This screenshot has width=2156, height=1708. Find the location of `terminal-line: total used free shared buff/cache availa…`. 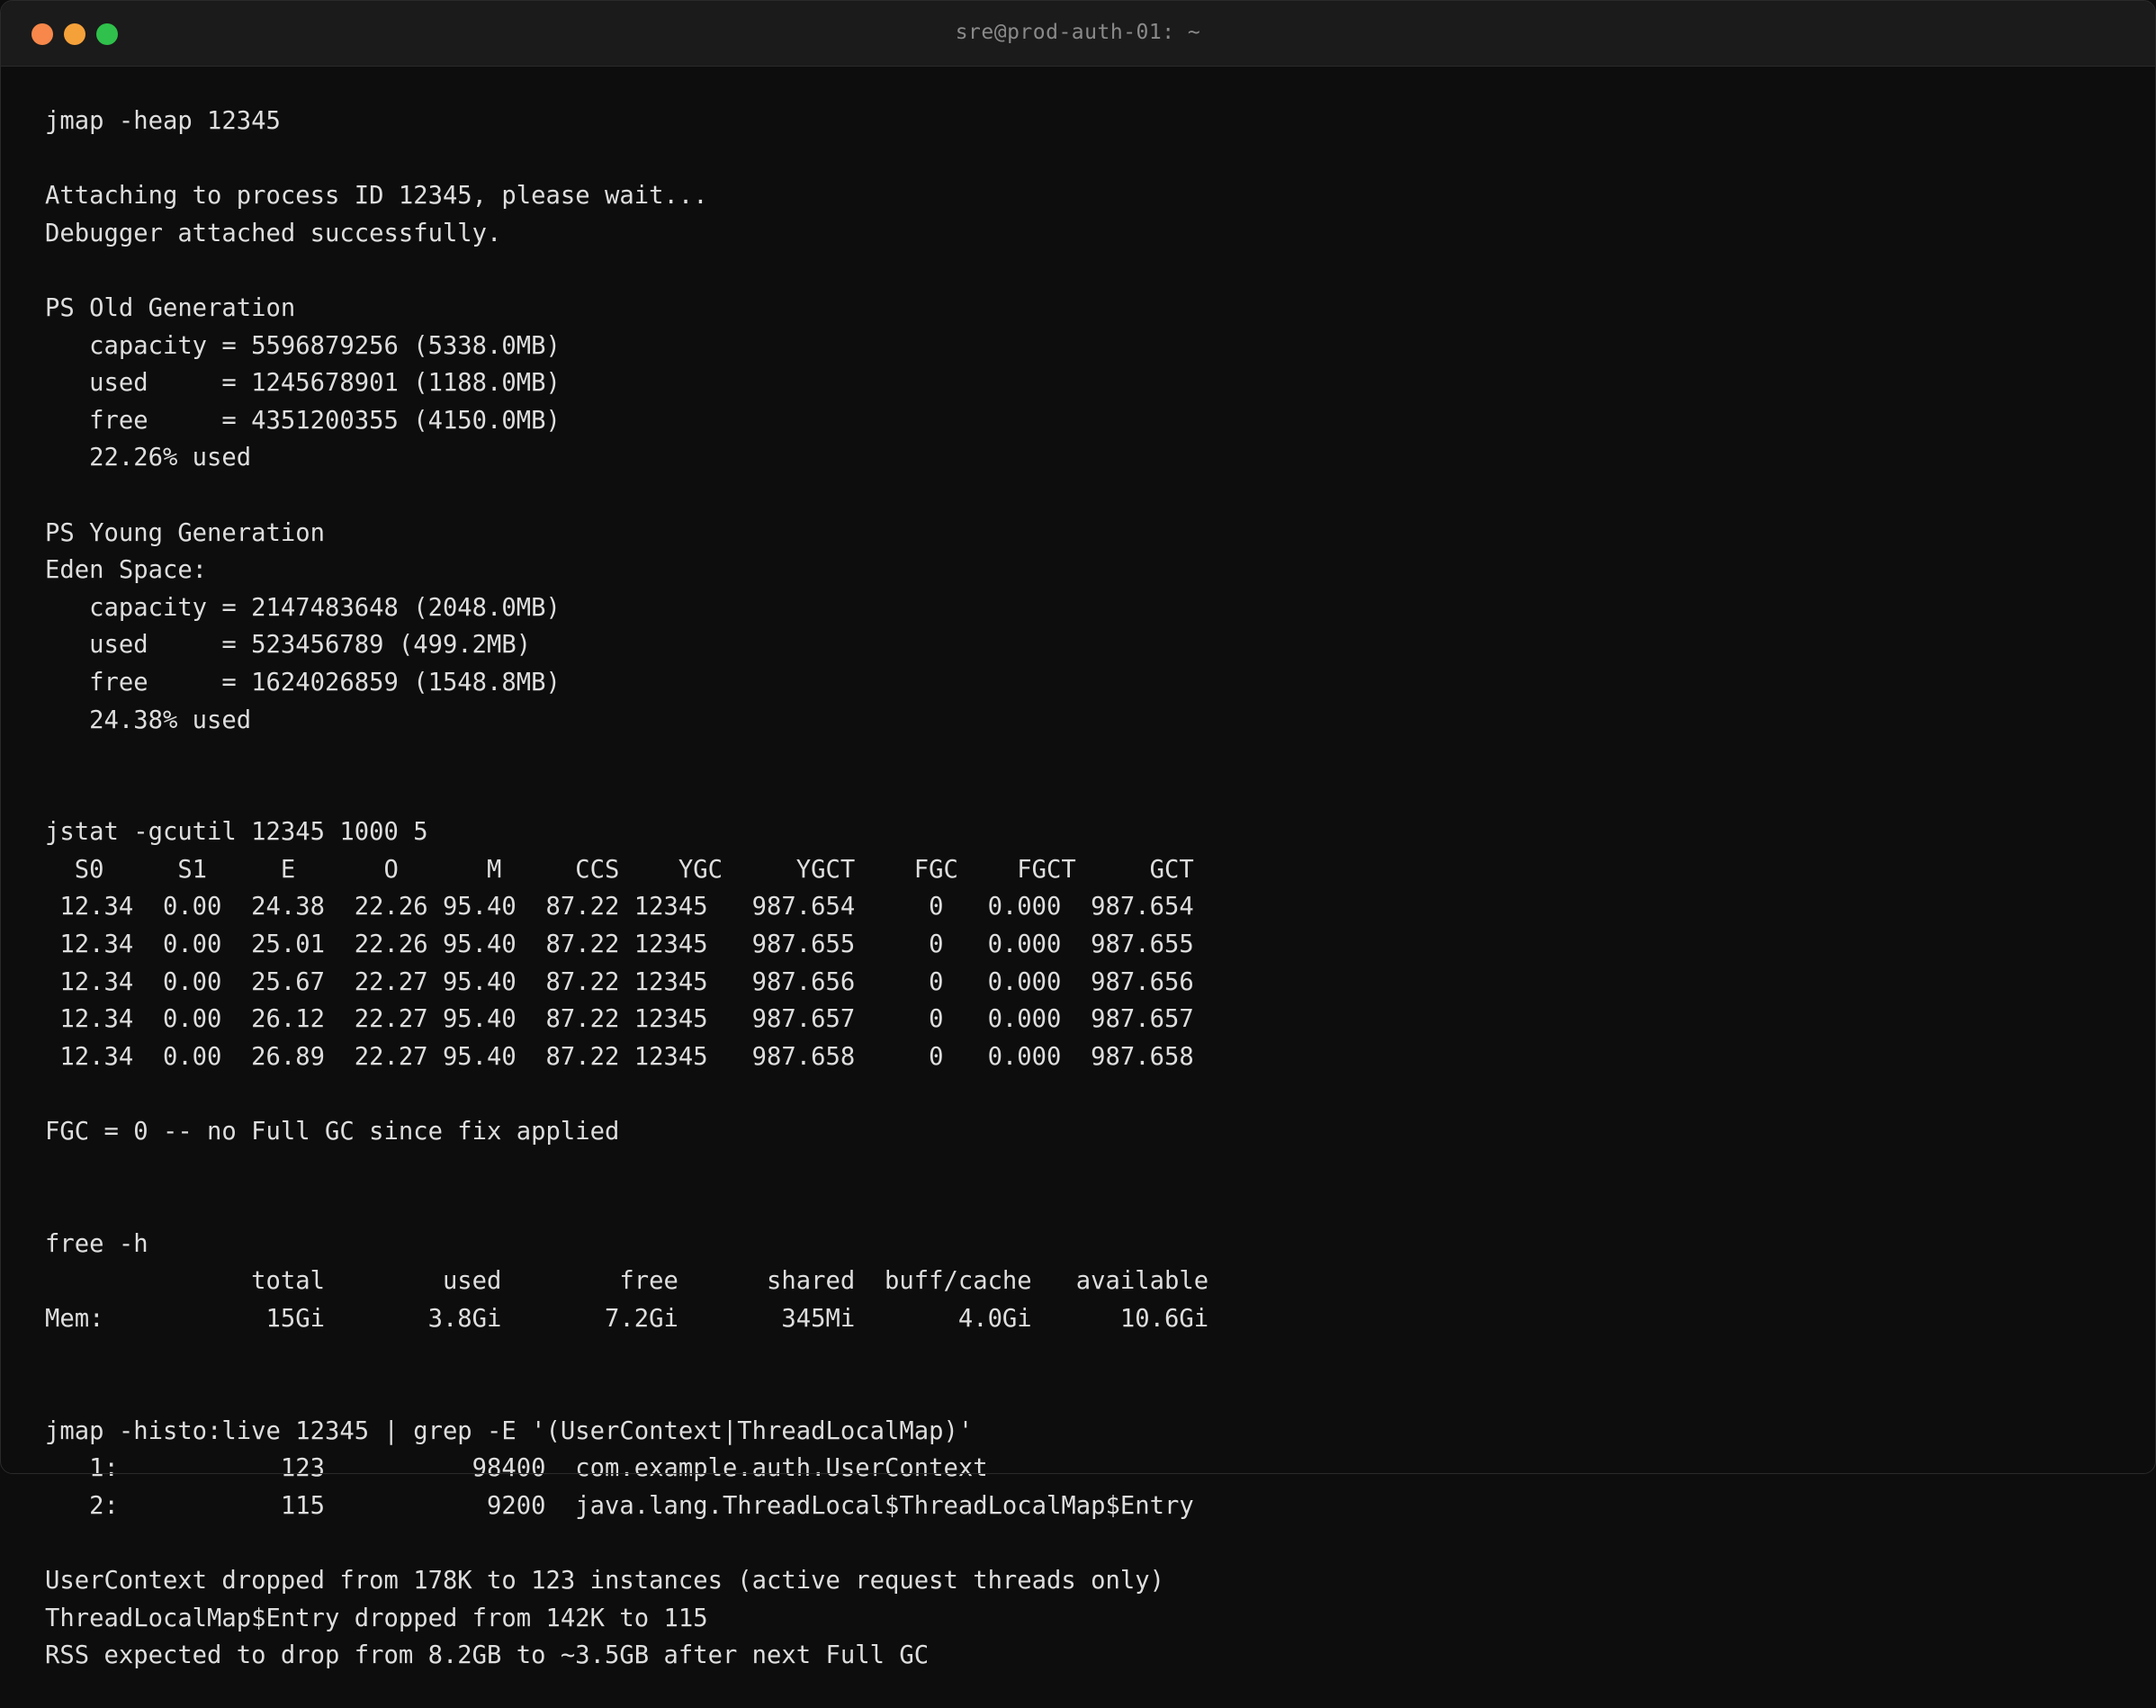

terminal-line: total used free shared buff/cache availa… is located at coordinates (627, 1281).